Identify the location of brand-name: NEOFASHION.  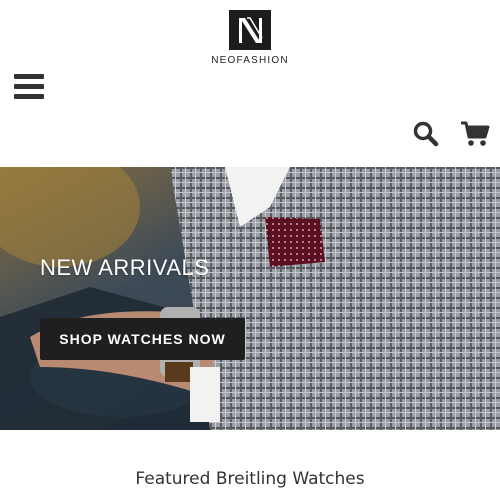
(250, 60).